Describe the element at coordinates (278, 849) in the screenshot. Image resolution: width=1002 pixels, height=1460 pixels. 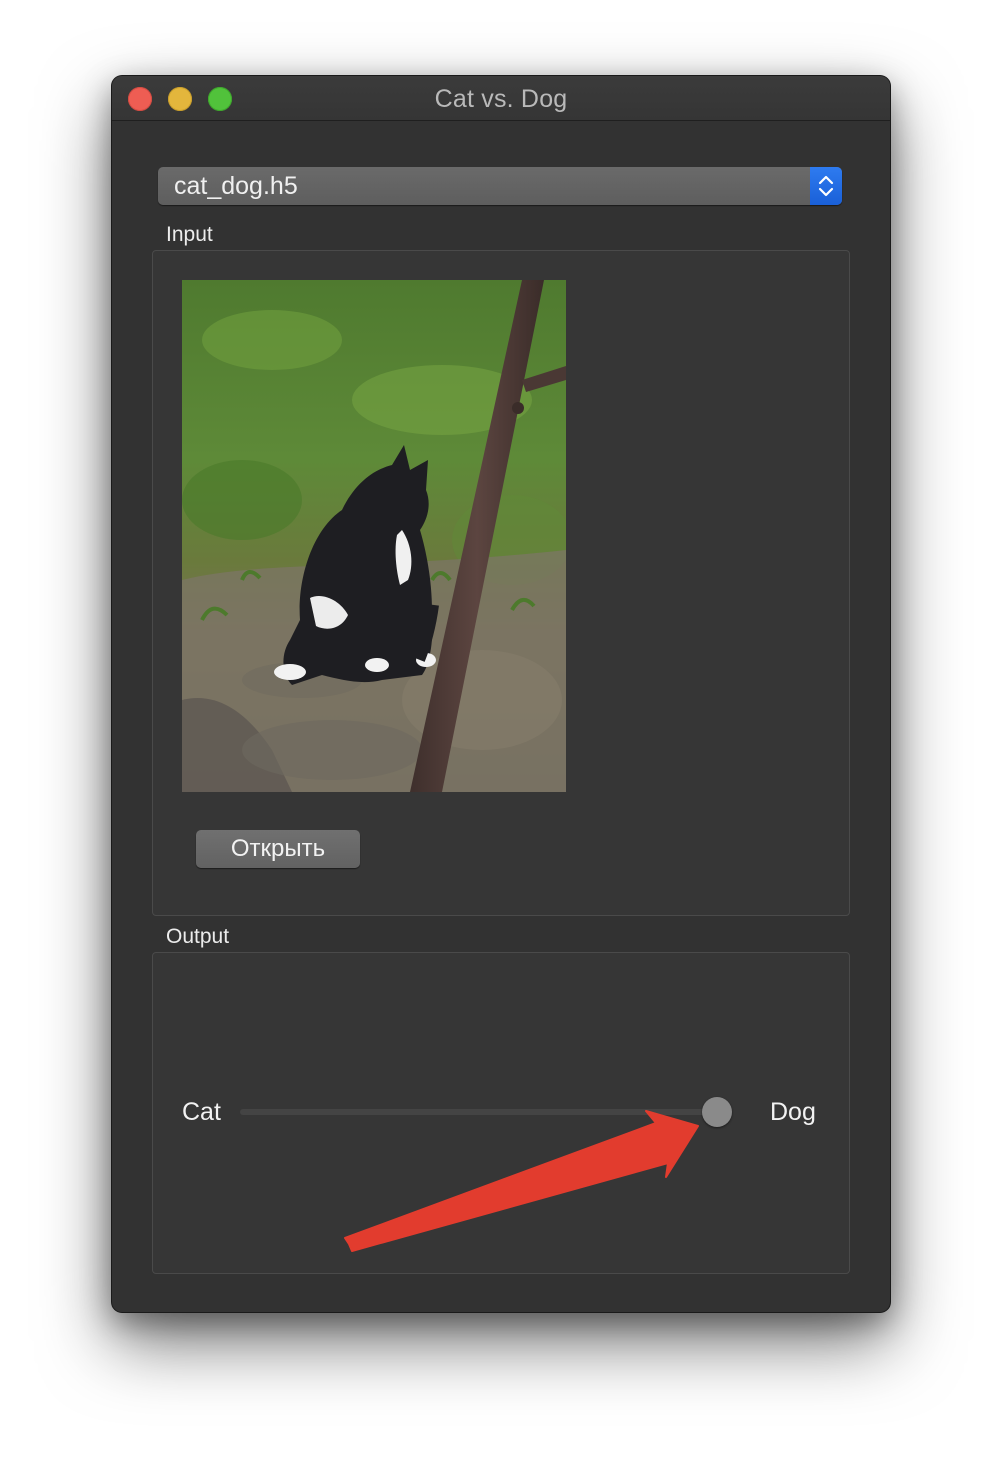
I see `open-button: Открыть` at that location.